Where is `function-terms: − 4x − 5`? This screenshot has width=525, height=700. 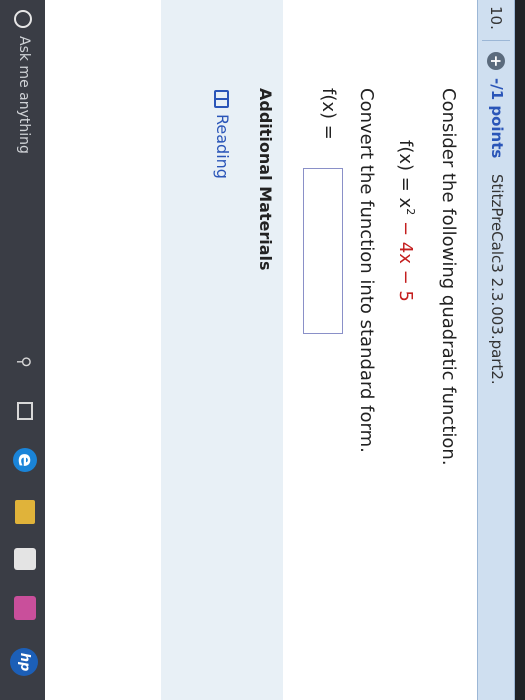 function-terms: − 4x − 5 is located at coordinates (405, 258).